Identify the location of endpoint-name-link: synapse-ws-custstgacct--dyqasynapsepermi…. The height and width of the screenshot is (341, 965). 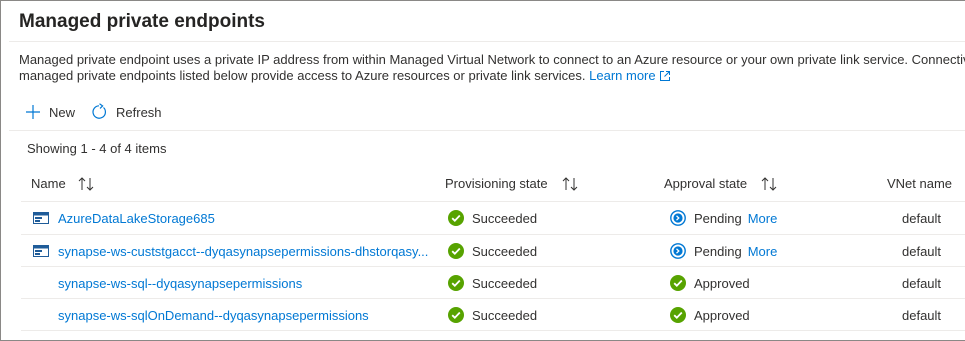
(243, 251).